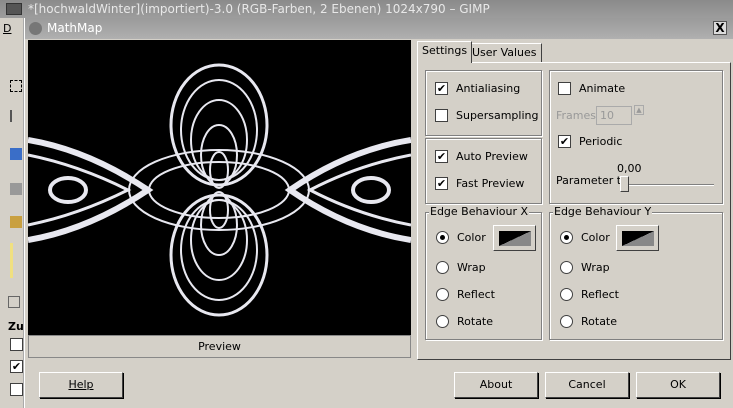  Describe the element at coordinates (7, 28) in the screenshot. I see `gimp-menu-item: D` at that location.